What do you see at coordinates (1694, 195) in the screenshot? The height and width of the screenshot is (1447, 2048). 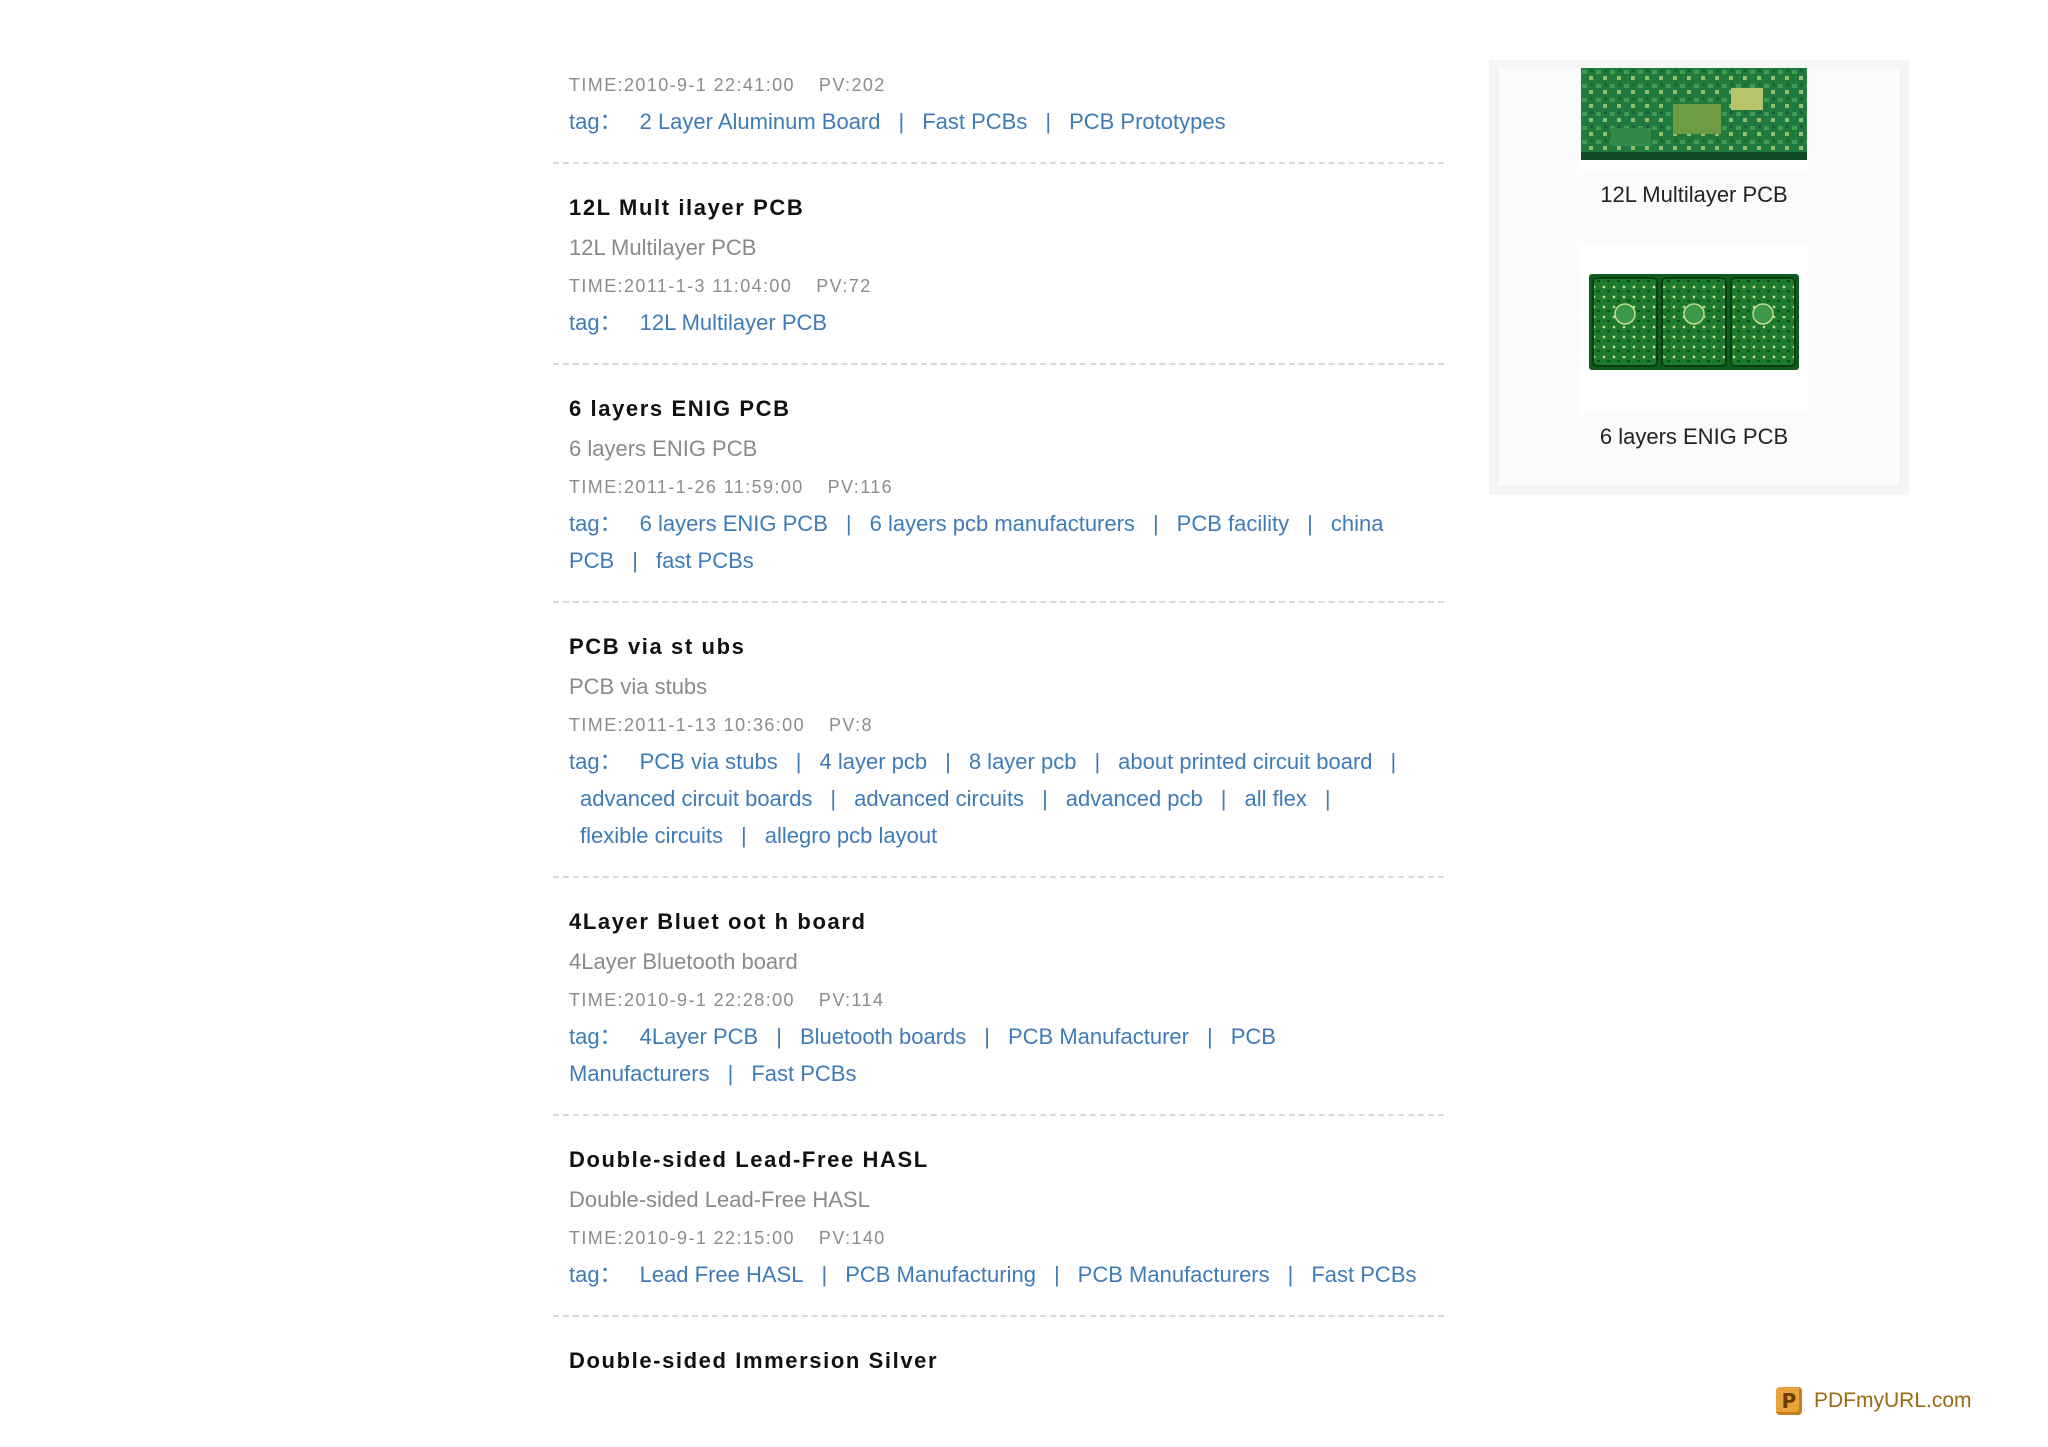 I see `product-caption: 12L Multilayer PCB` at bounding box center [1694, 195].